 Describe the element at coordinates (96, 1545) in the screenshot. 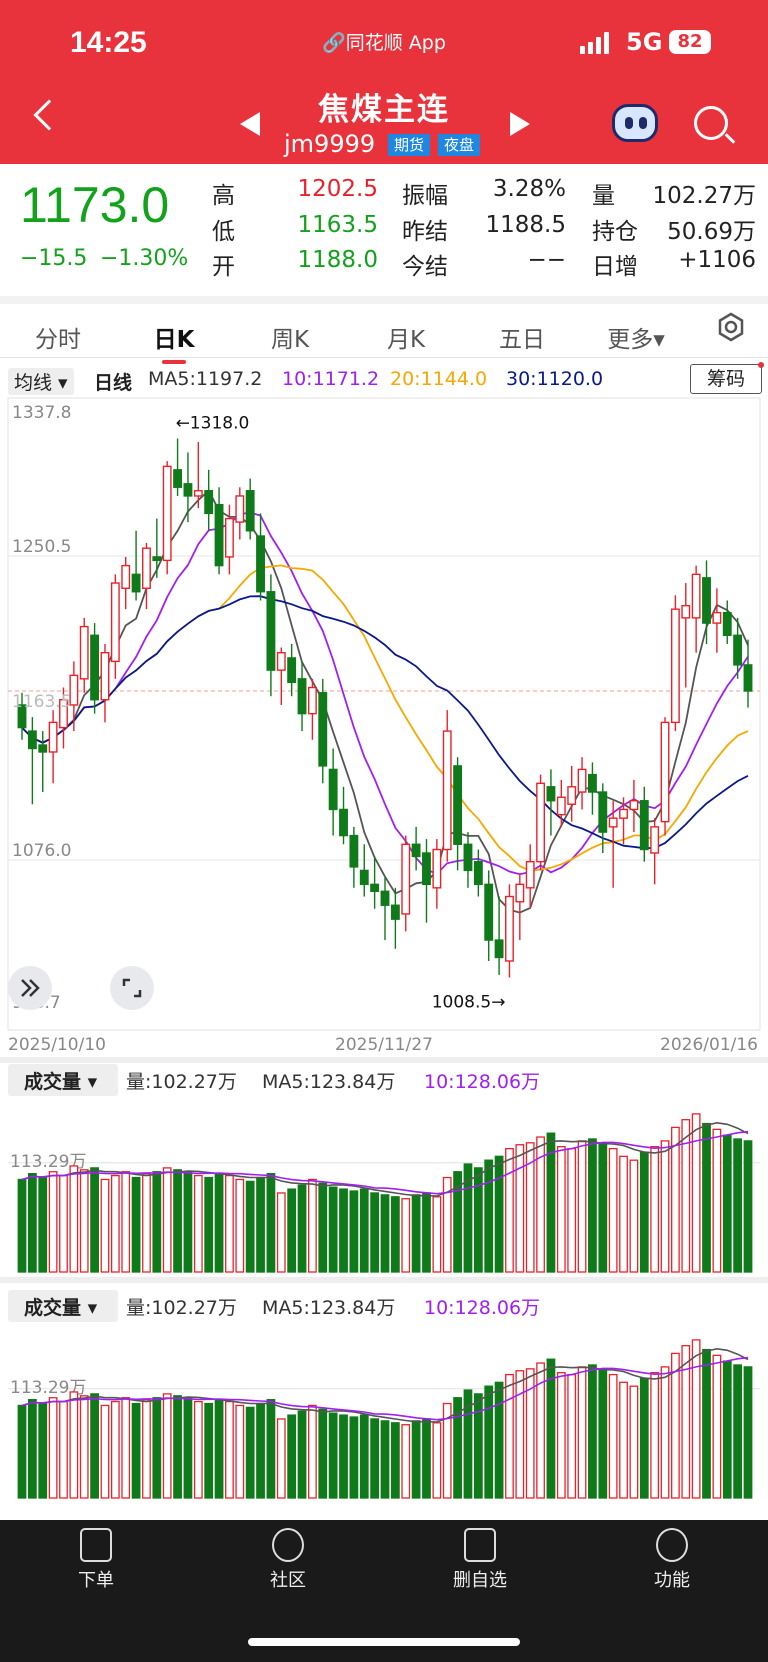

I see `document-icon` at that location.